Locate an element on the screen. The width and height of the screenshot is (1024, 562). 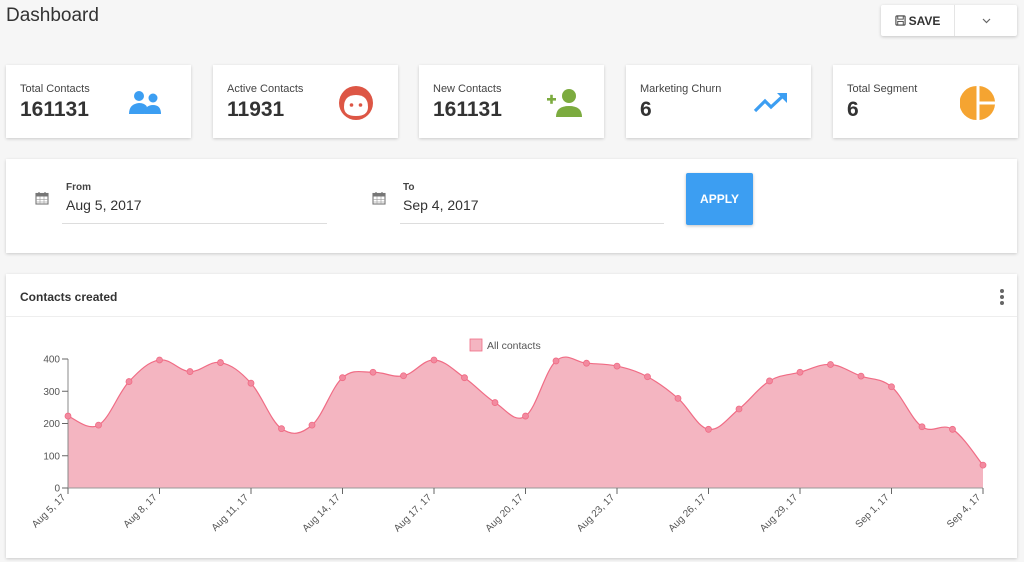
y-axis: 0100200300400 is located at coordinates (56, 425).